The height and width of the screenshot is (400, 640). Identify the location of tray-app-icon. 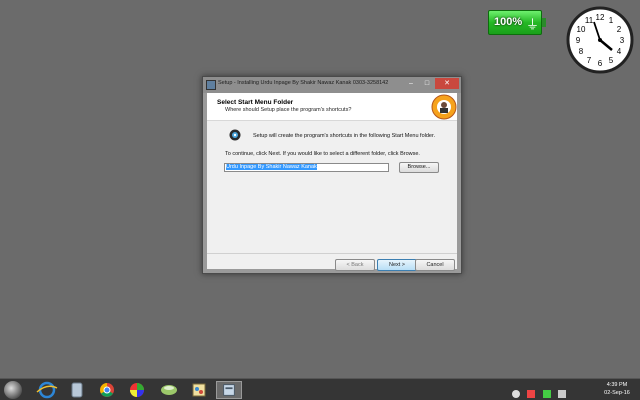
(546, 394).